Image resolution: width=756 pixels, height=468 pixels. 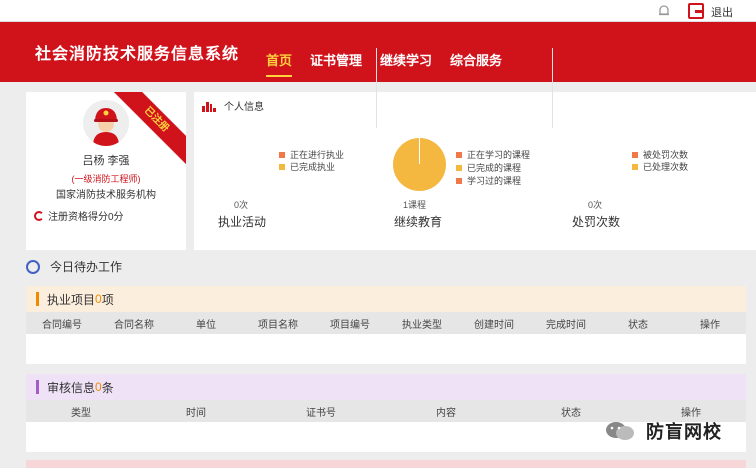 I want to click on watermark: 防盲网校, so click(x=663, y=431).